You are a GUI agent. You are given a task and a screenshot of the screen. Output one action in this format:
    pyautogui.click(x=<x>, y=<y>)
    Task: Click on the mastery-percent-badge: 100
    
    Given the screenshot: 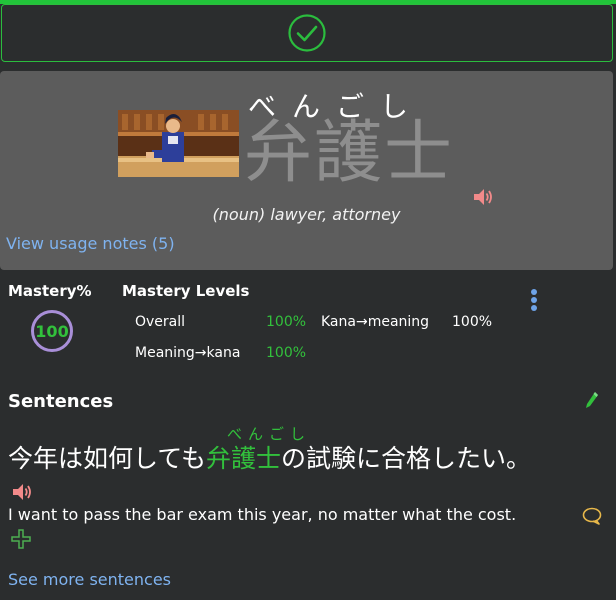 What is the action you would take?
    pyautogui.click(x=52, y=331)
    